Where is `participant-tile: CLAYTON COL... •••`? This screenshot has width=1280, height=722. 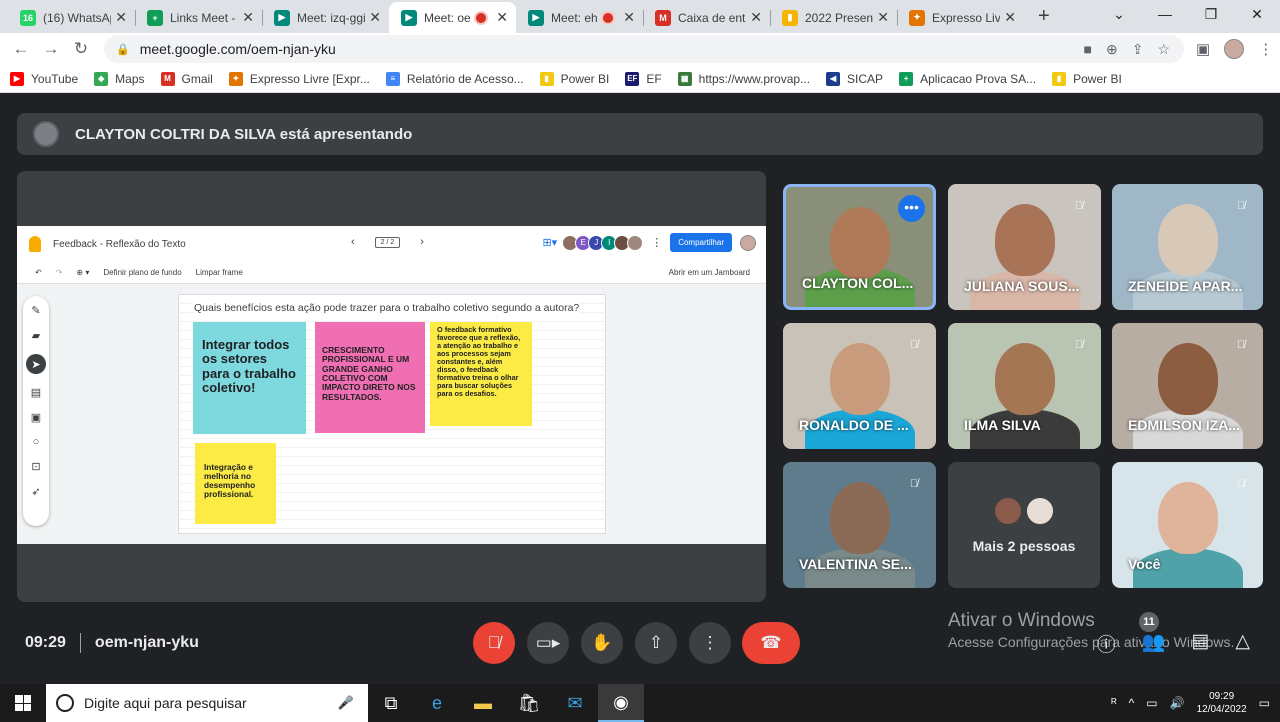
participant-tile: CLAYTON COL... ••• is located at coordinates (859, 247).